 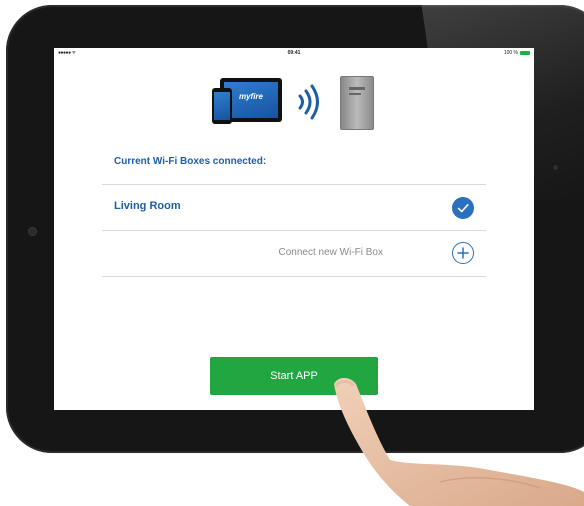 What do you see at coordinates (525, 53) in the screenshot?
I see `battery-icon` at bounding box center [525, 53].